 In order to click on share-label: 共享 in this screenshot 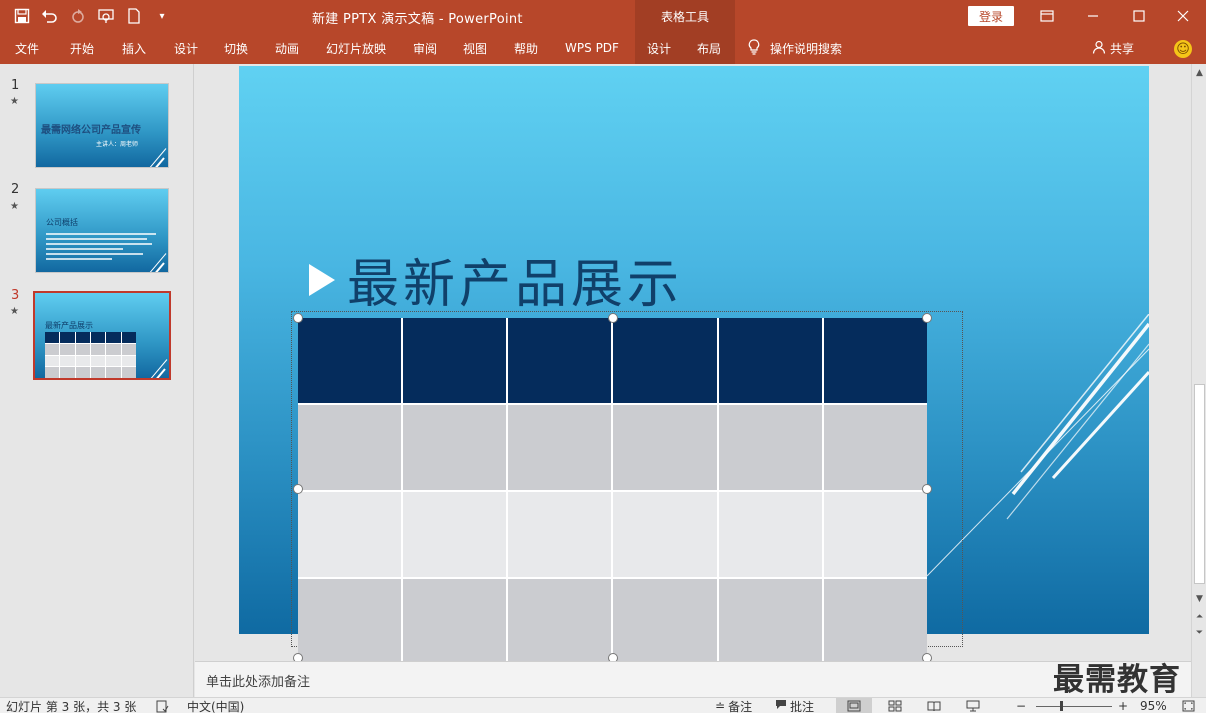, I will do `click(1122, 48)`.